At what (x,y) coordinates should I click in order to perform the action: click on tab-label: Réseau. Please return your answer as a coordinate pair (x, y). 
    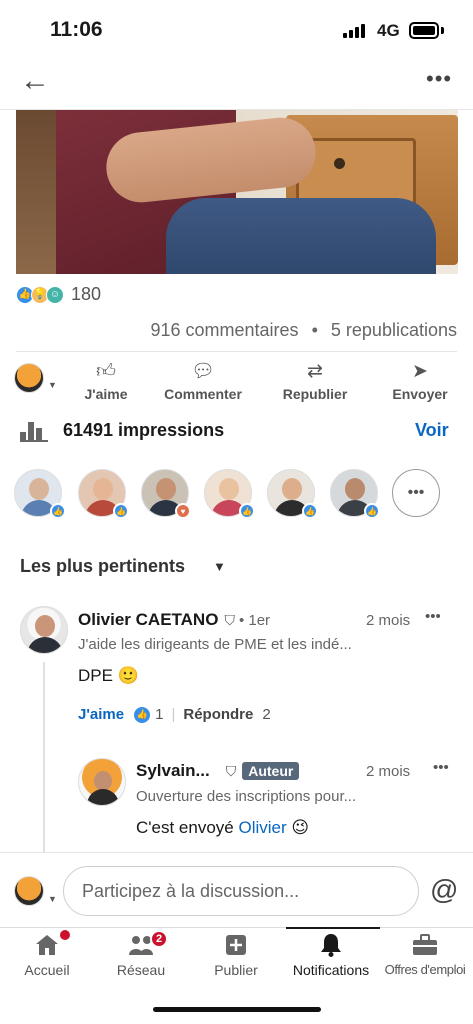
    Looking at the image, I should click on (141, 970).